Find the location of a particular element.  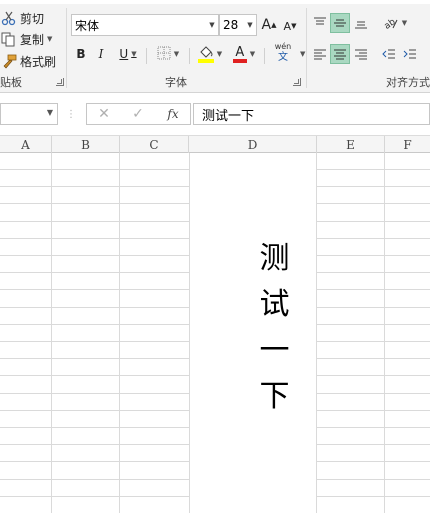

align-right-button is located at coordinates (361, 54).